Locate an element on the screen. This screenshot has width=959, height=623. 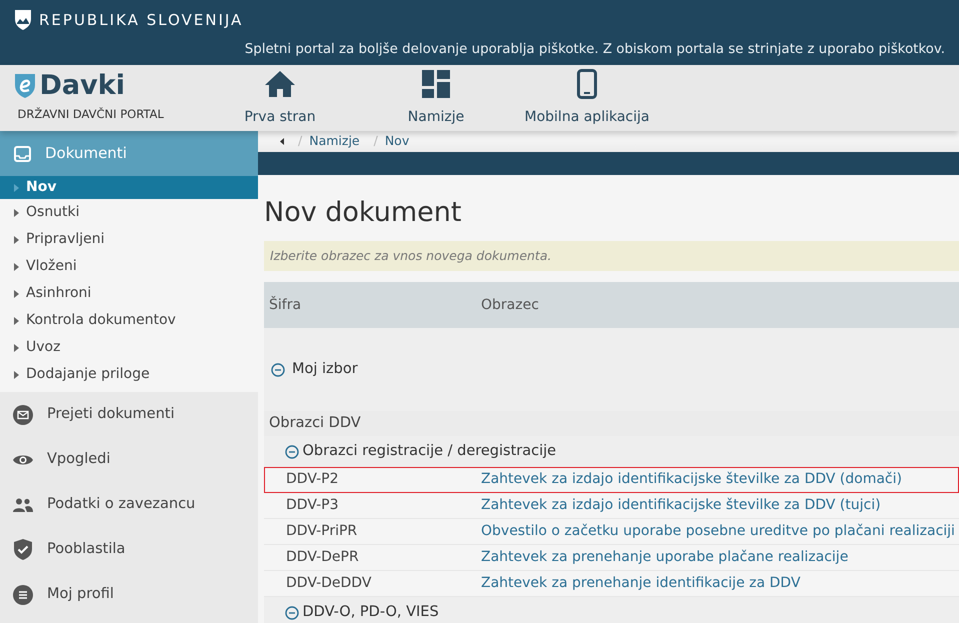
sidebar-item: Asinhroni is located at coordinates (129, 293).